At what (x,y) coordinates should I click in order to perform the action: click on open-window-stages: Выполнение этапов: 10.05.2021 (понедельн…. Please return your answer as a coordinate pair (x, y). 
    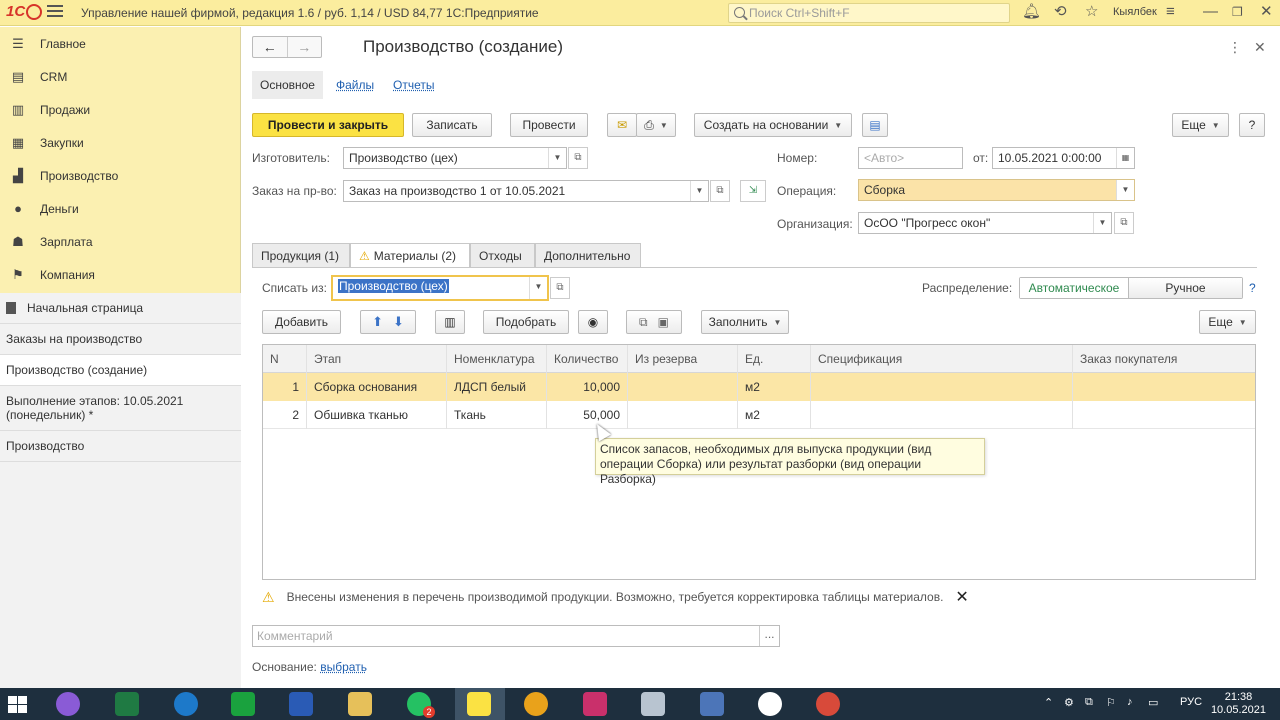
    Looking at the image, I should click on (120, 408).